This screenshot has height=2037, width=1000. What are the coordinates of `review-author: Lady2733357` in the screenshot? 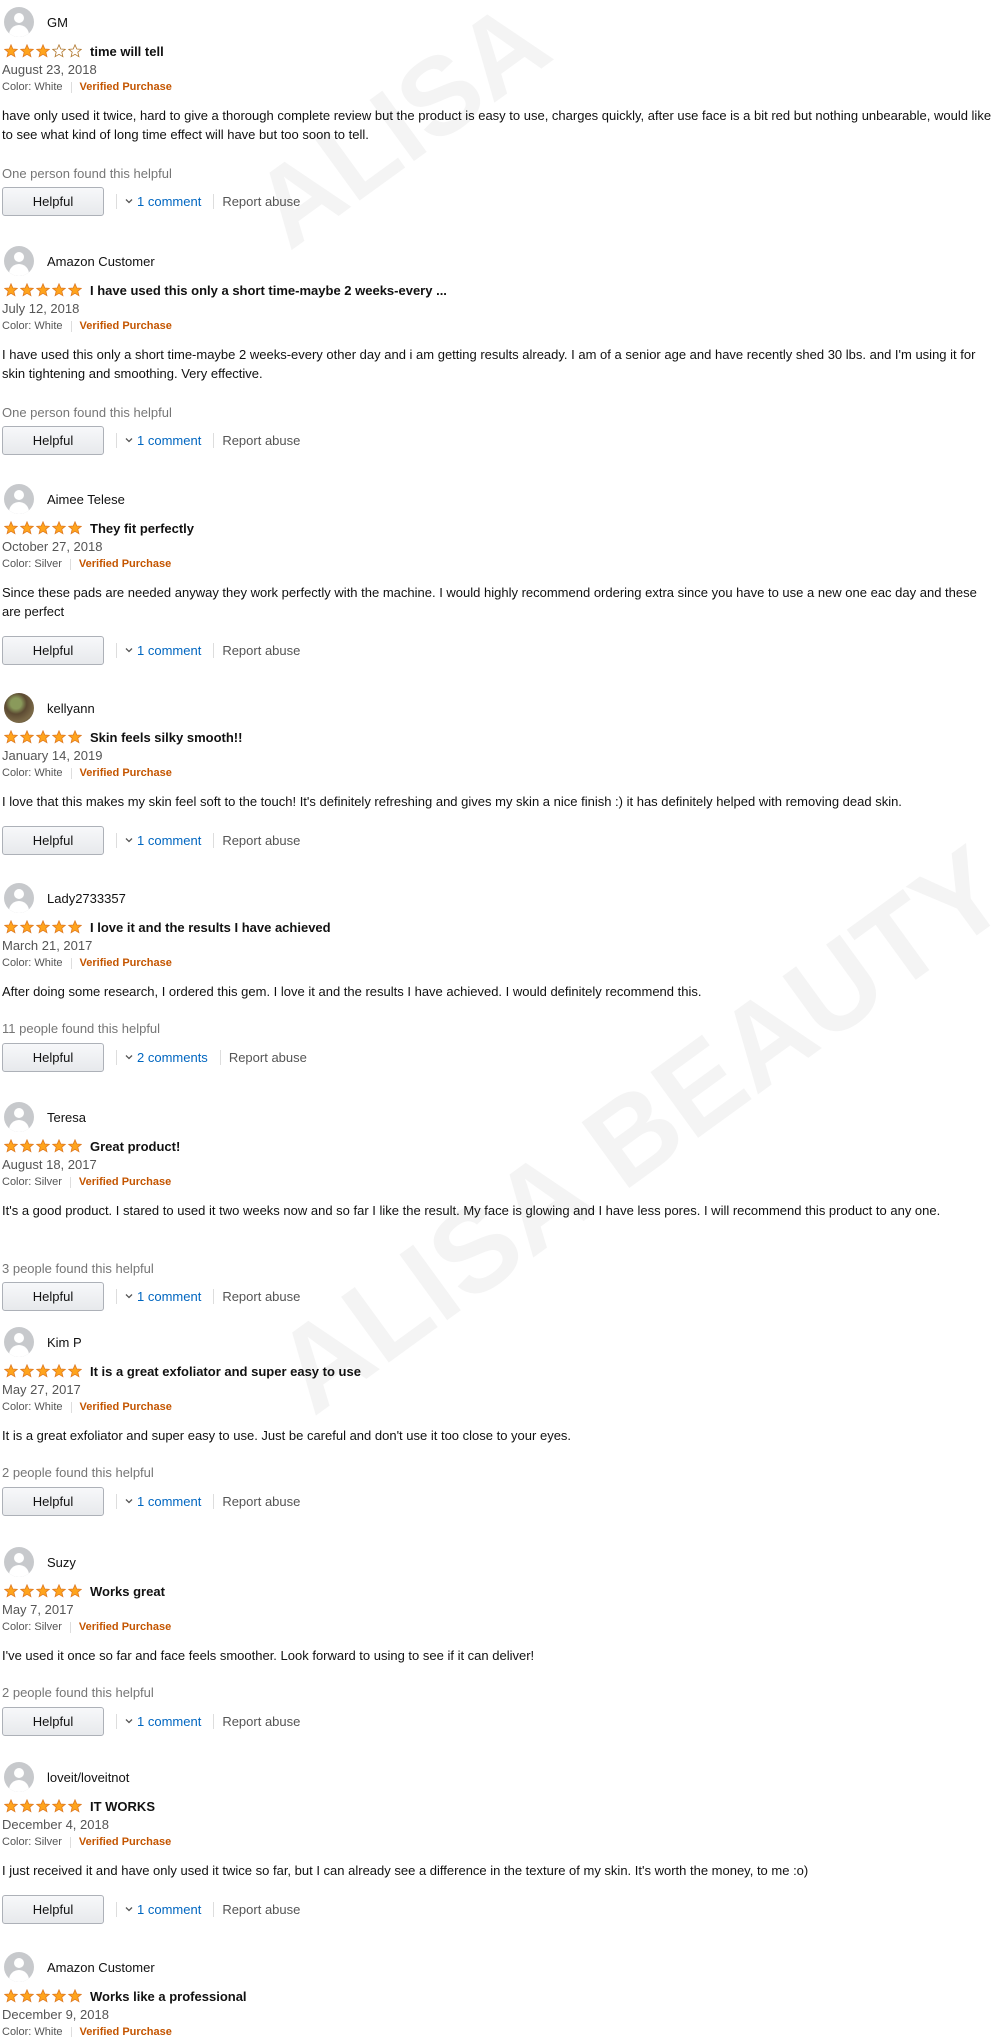 It's located at (65, 898).